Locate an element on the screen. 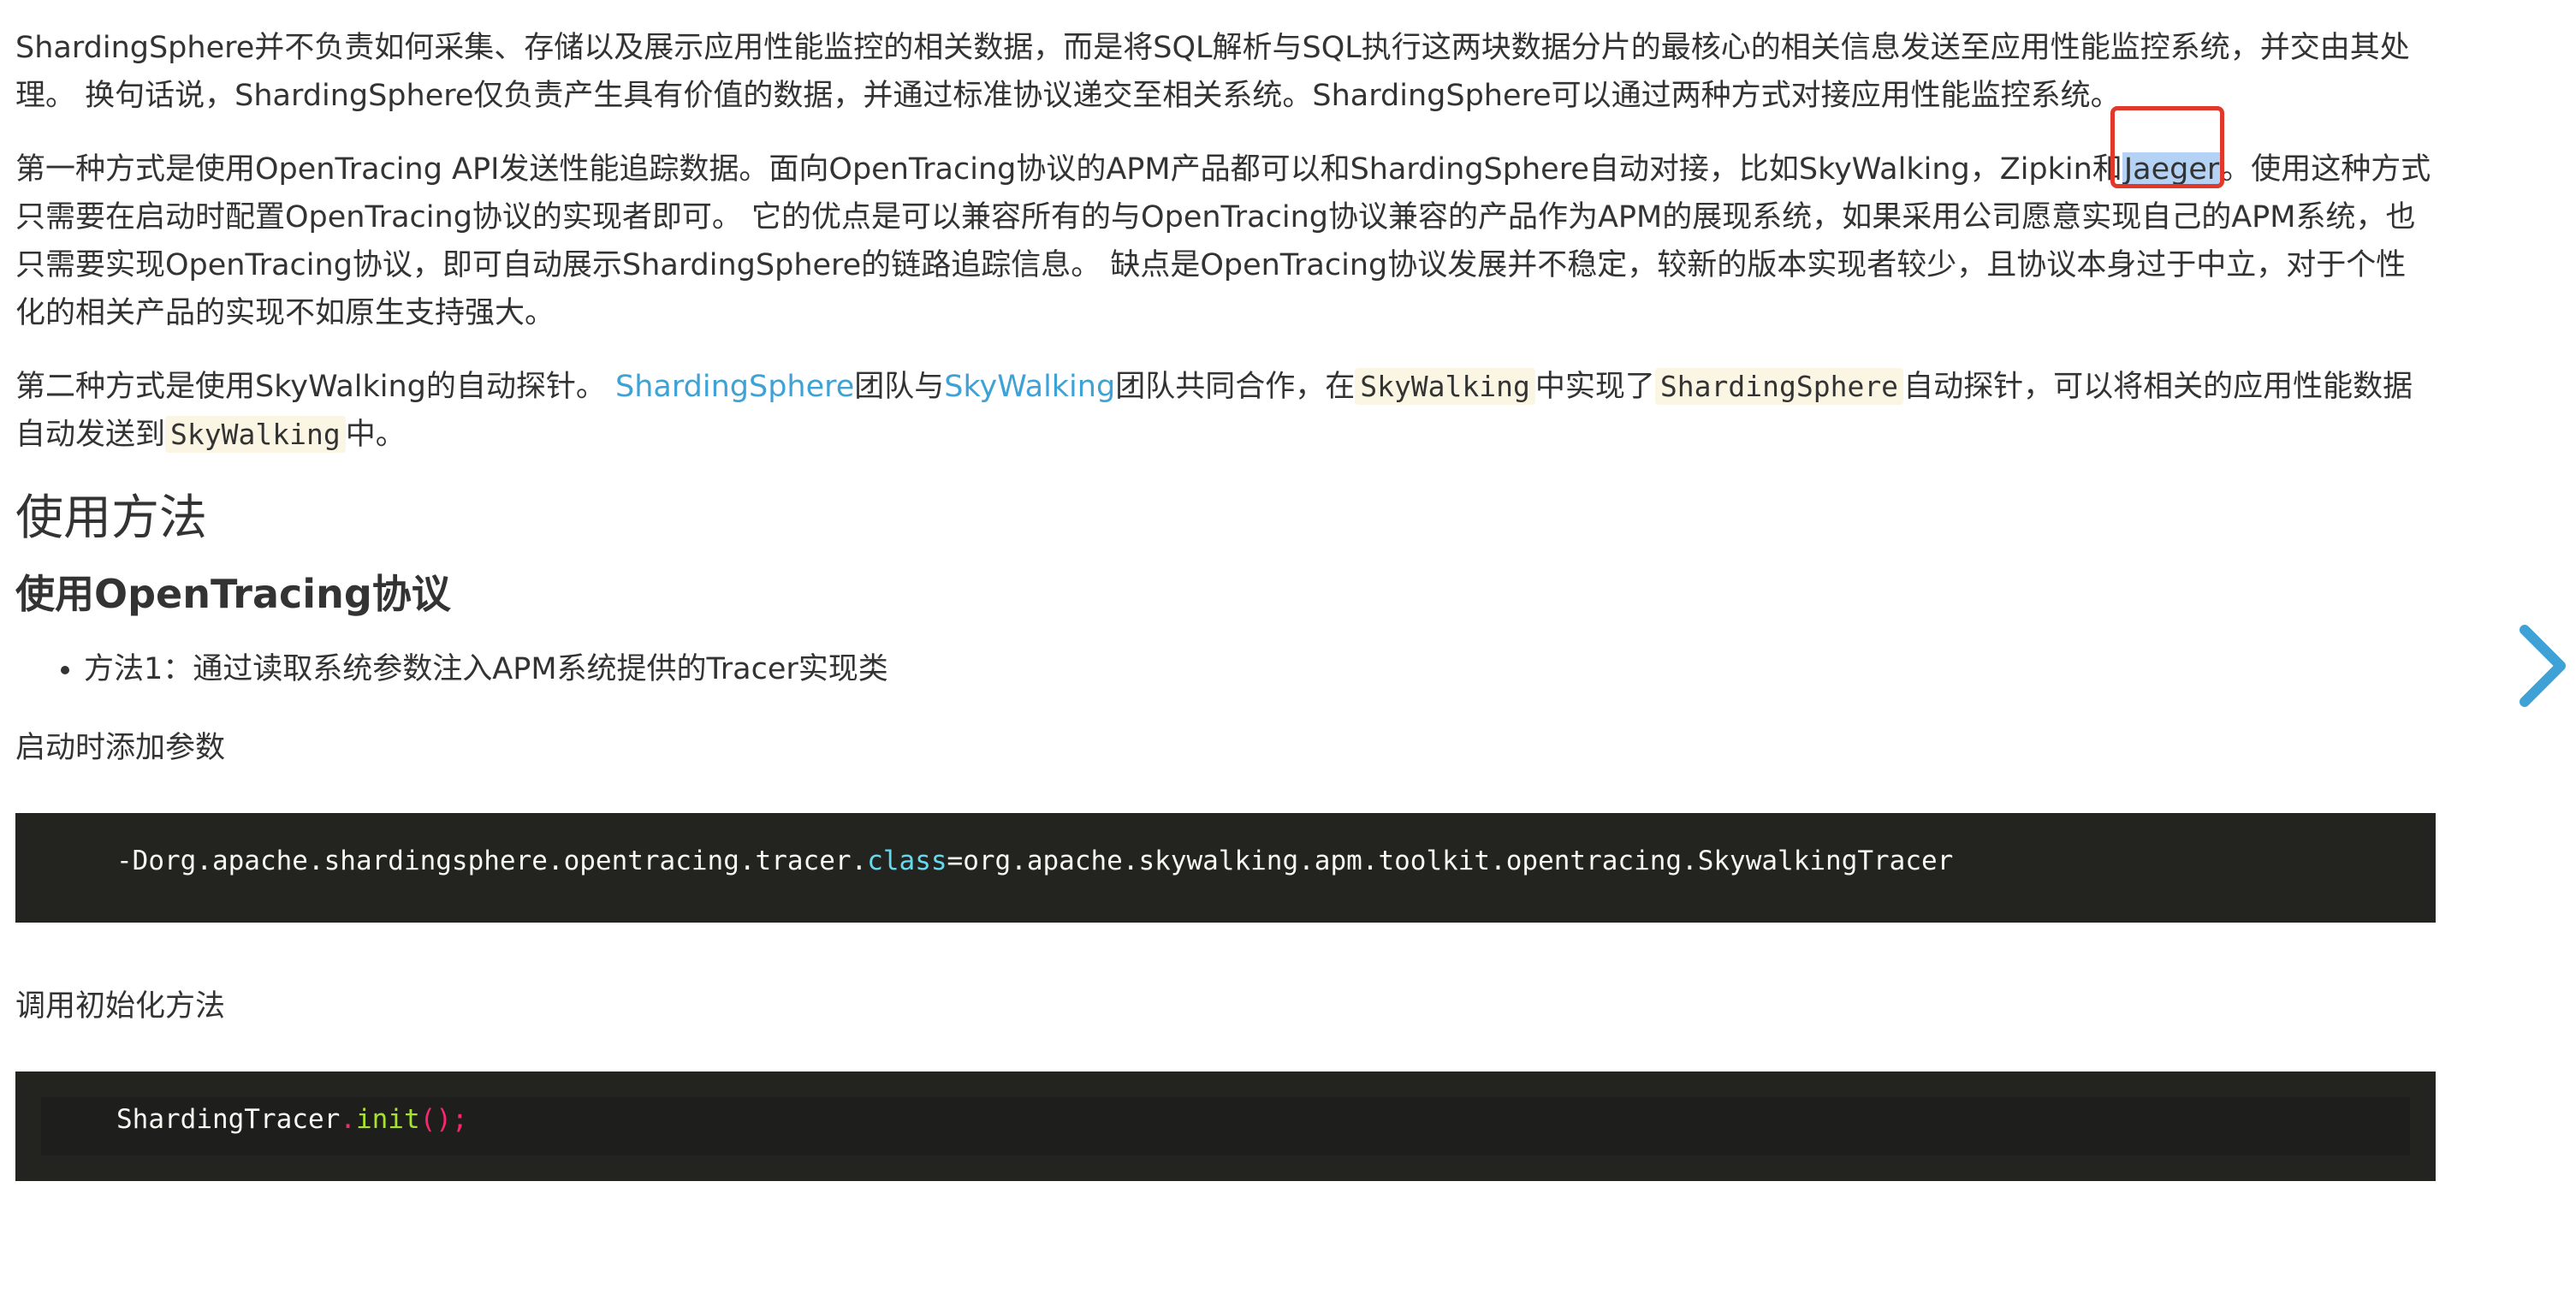 This screenshot has width=2576, height=1306. code-line: ShardingTracer.init(); is located at coordinates (292, 1119).